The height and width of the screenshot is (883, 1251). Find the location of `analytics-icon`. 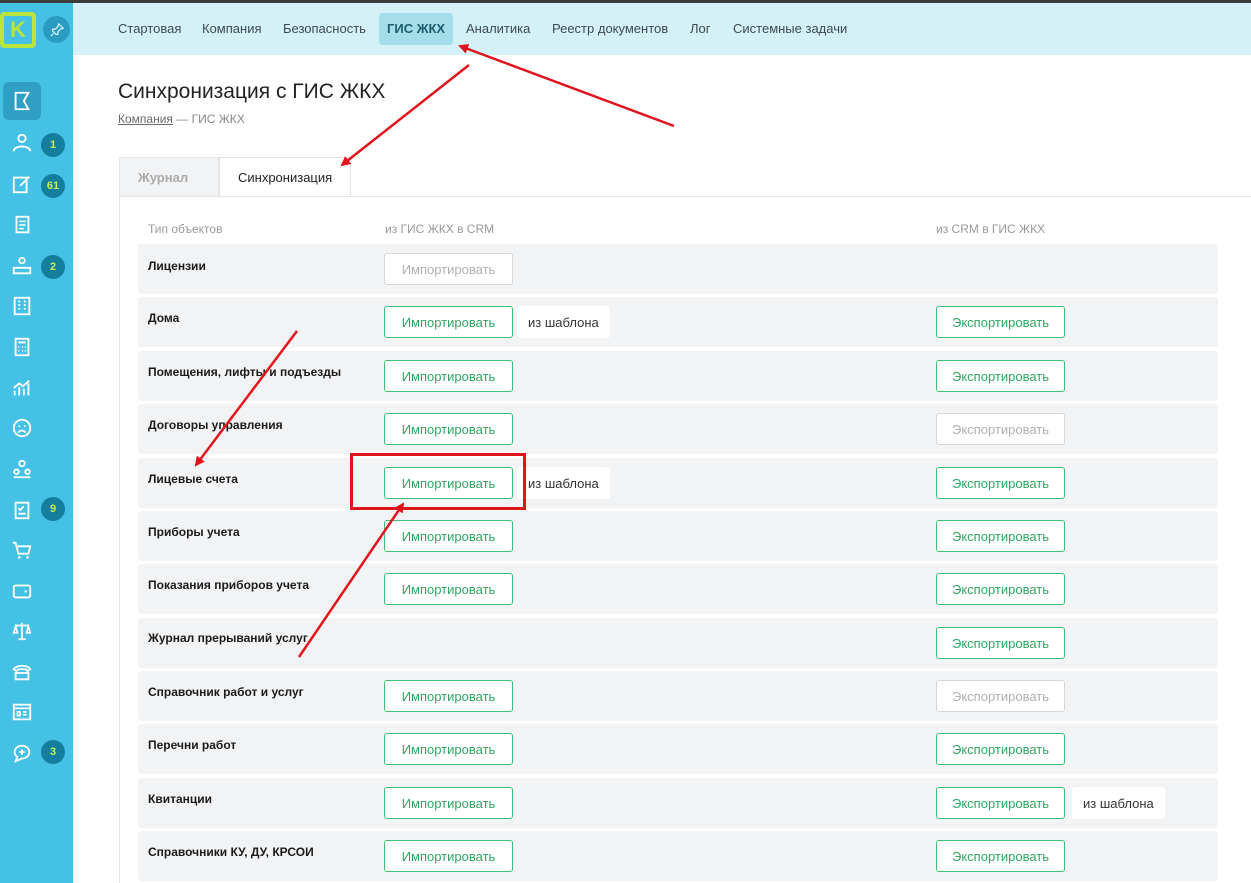

analytics-icon is located at coordinates (22, 388).